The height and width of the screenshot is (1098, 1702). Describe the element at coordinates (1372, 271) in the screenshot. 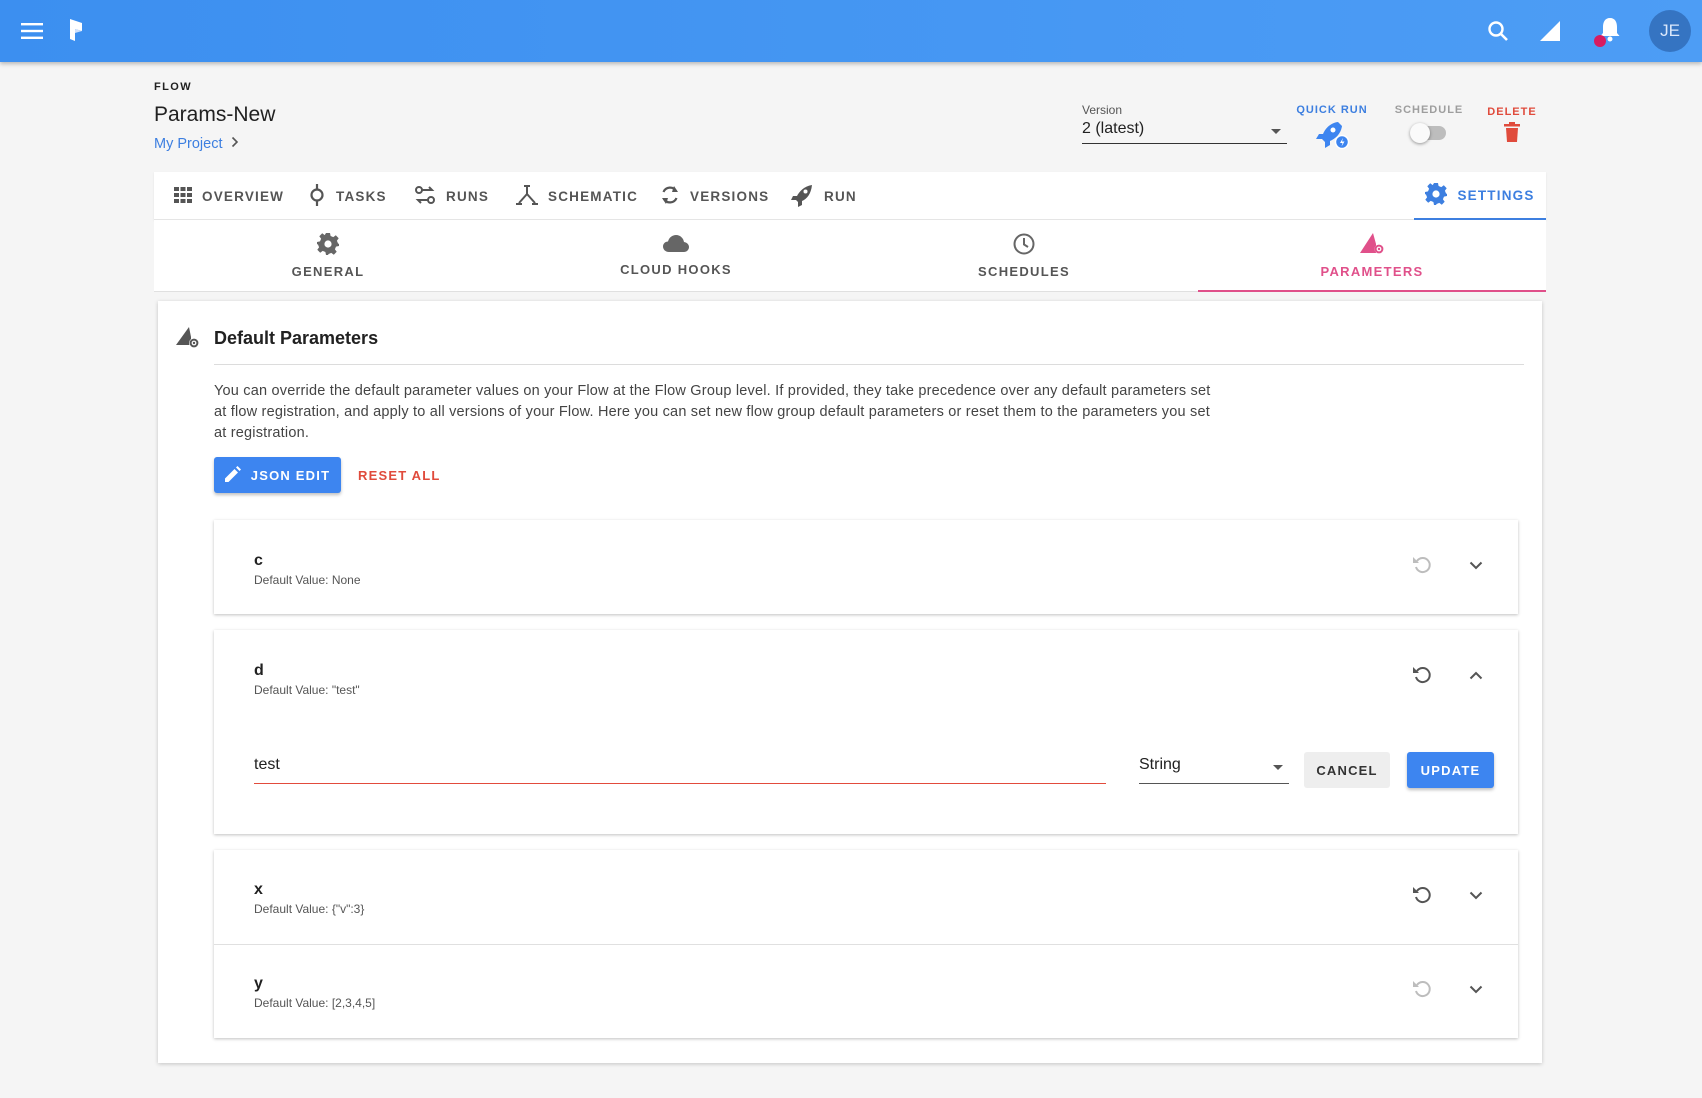

I see `subtab-parameters-label: PARAMETERS` at that location.